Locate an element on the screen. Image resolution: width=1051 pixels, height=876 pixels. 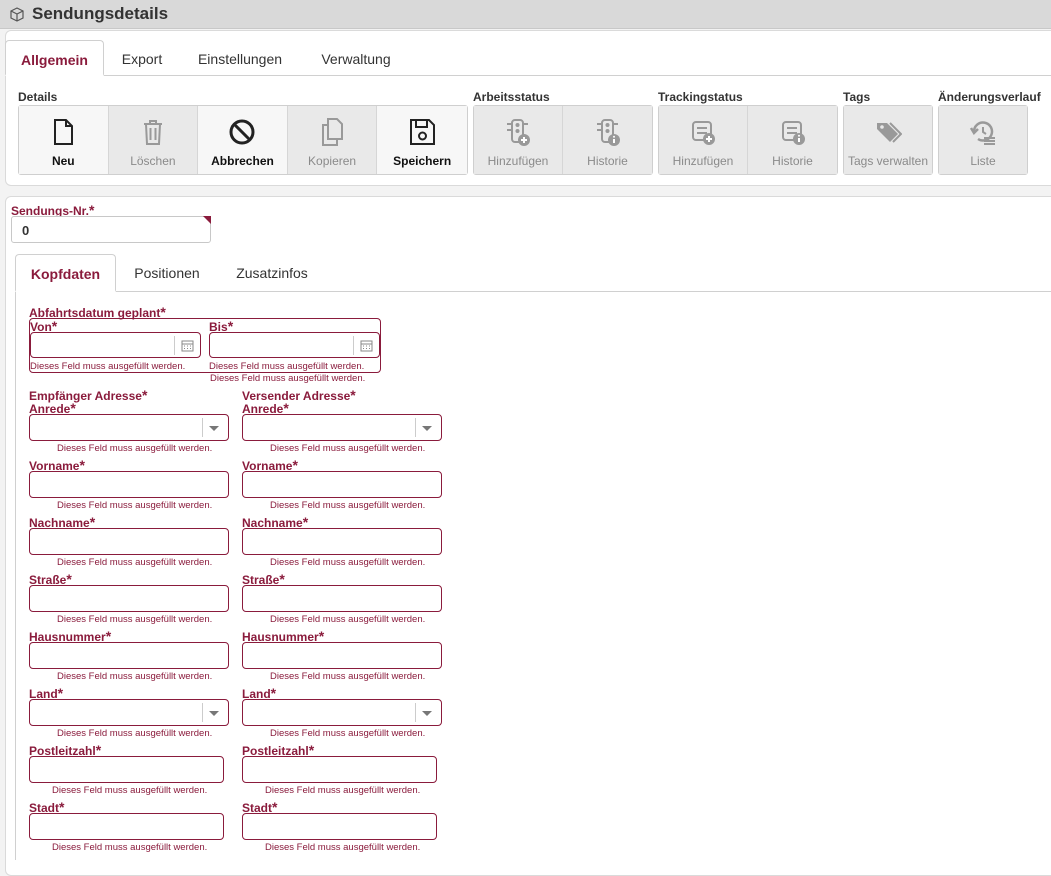
required-corner-marker is located at coordinates (207, 220).